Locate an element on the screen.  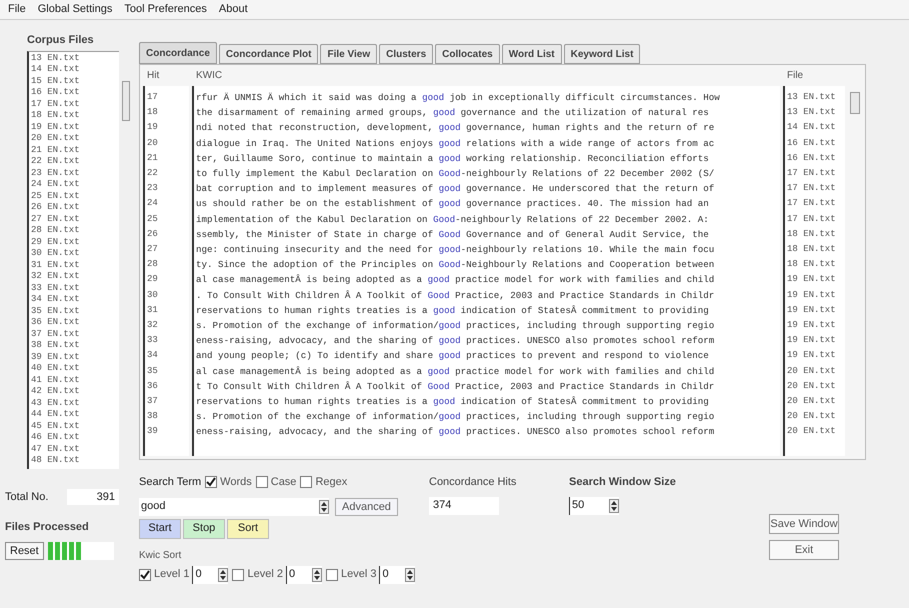
column-header: Hit is located at coordinates (166, 77).